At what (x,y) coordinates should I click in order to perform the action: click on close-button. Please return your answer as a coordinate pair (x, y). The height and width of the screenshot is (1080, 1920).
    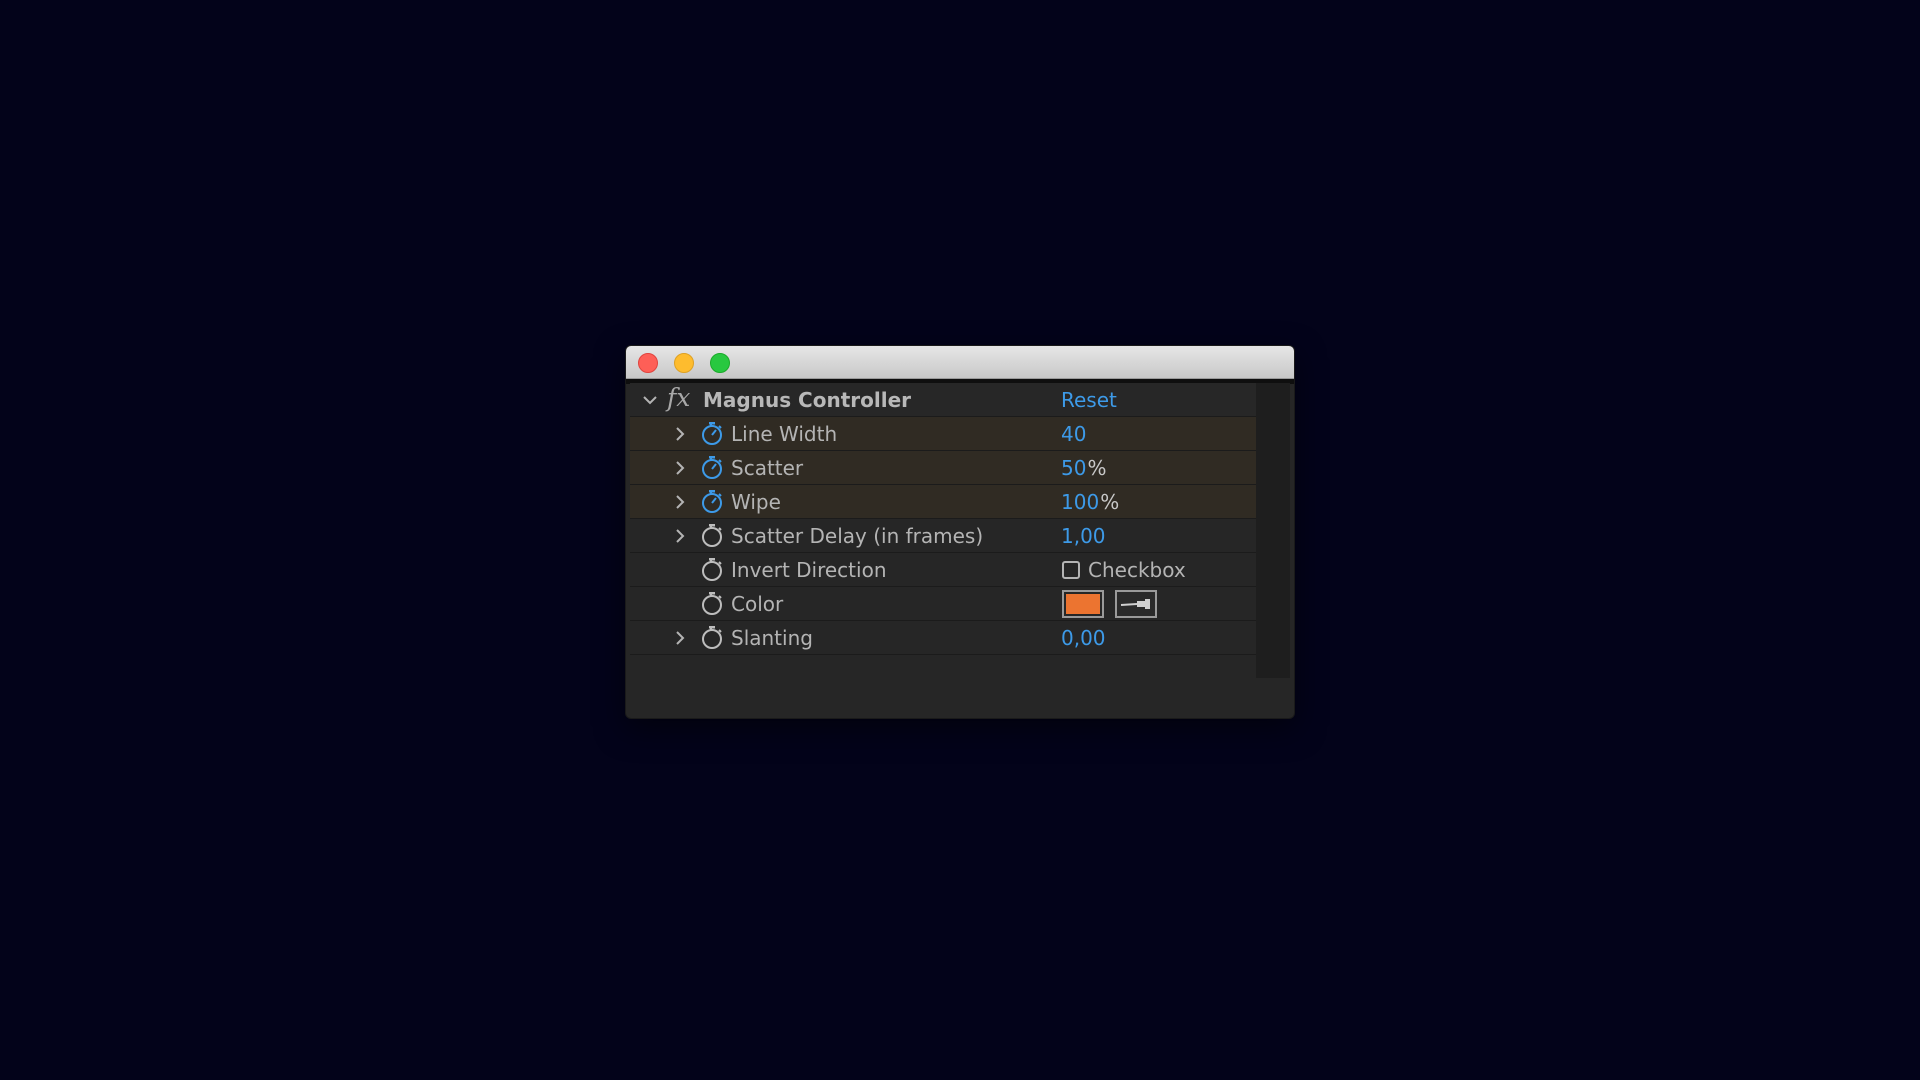
    Looking at the image, I should click on (648, 363).